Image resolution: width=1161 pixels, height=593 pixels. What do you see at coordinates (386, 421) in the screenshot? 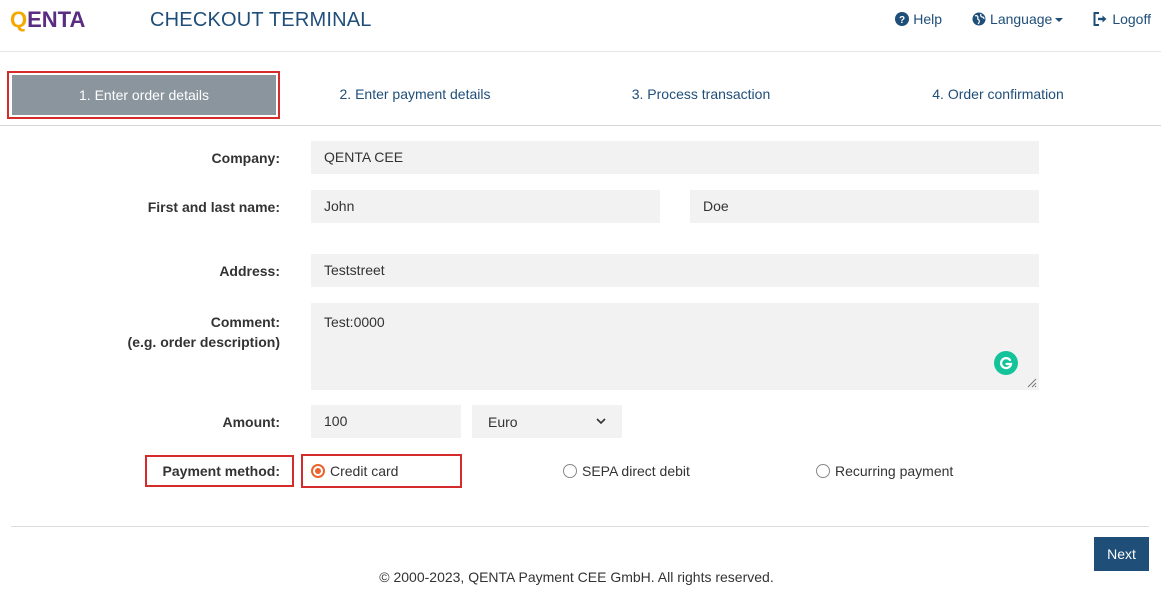
I see `amount-input` at bounding box center [386, 421].